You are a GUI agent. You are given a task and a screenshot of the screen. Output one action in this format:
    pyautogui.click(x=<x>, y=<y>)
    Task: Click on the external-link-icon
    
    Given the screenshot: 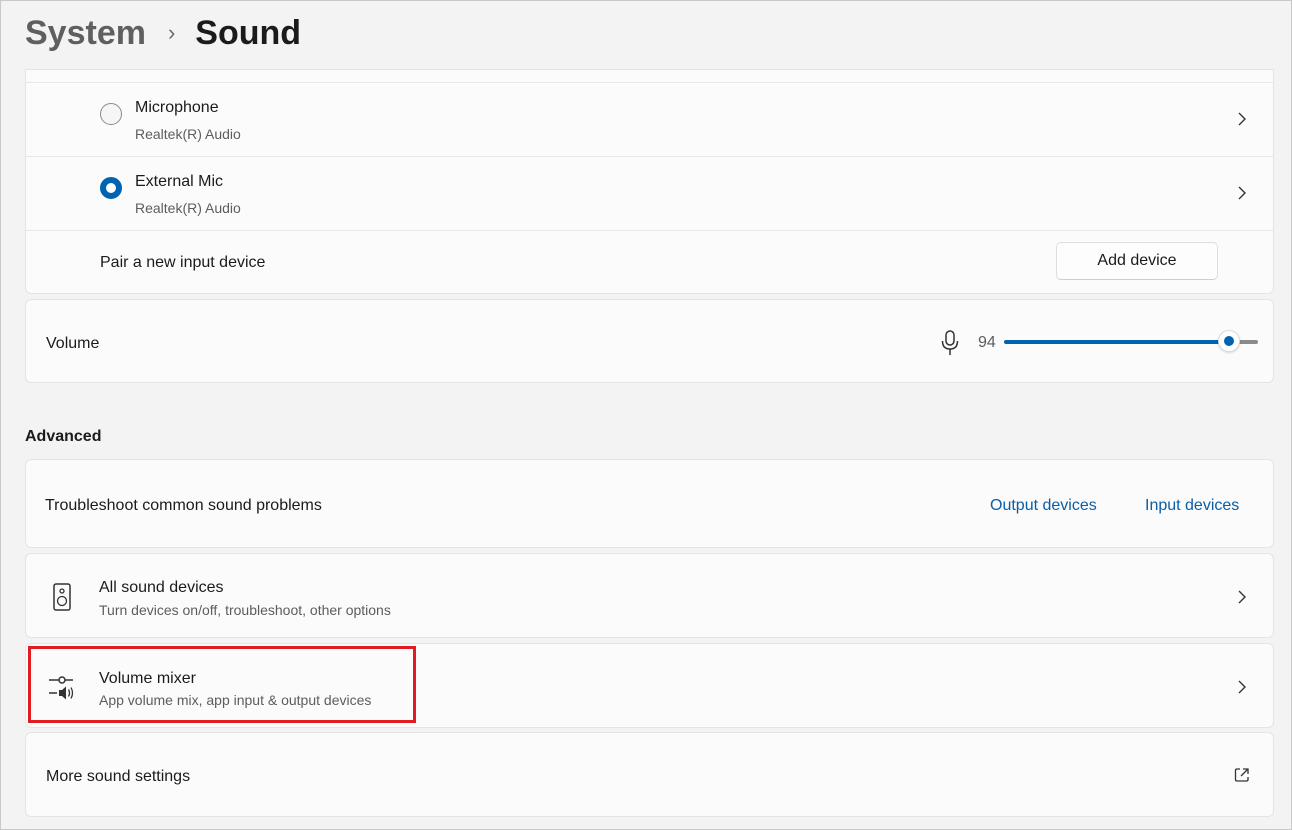 What is the action you would take?
    pyautogui.click(x=1241, y=775)
    